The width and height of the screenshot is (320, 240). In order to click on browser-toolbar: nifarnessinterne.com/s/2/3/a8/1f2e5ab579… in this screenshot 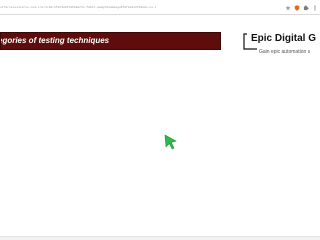, I will do `click(160, 7)`.